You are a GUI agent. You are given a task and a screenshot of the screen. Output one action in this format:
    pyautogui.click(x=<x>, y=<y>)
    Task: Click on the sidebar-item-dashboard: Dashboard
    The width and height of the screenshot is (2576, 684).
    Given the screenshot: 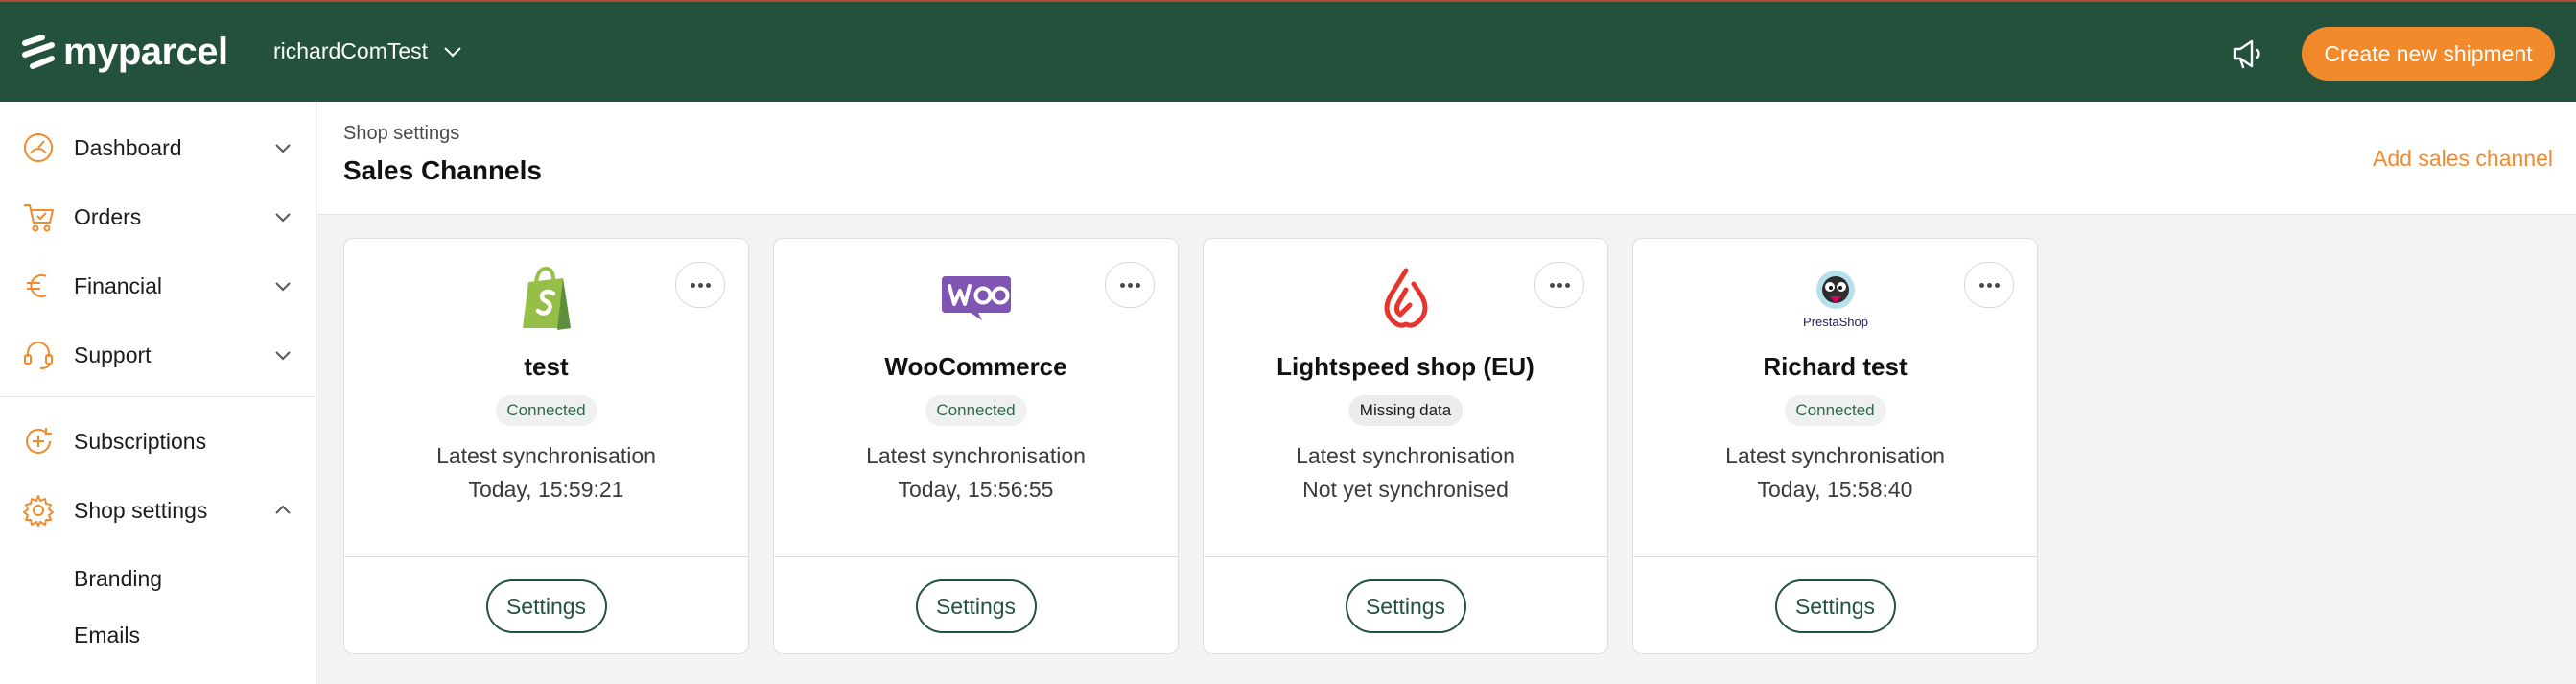 What is the action you would take?
    pyautogui.click(x=158, y=148)
    